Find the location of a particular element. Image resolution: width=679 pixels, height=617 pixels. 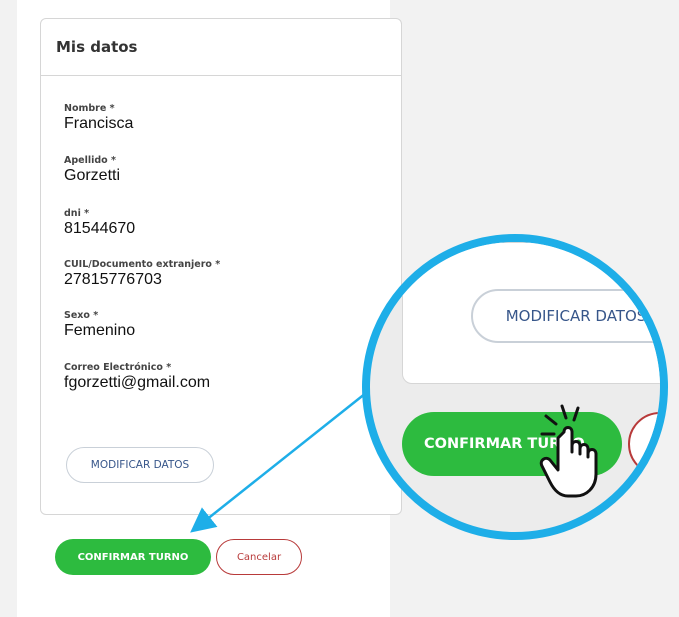

zoom-card: MODIFICAR DATOS is located at coordinates (531, 313).